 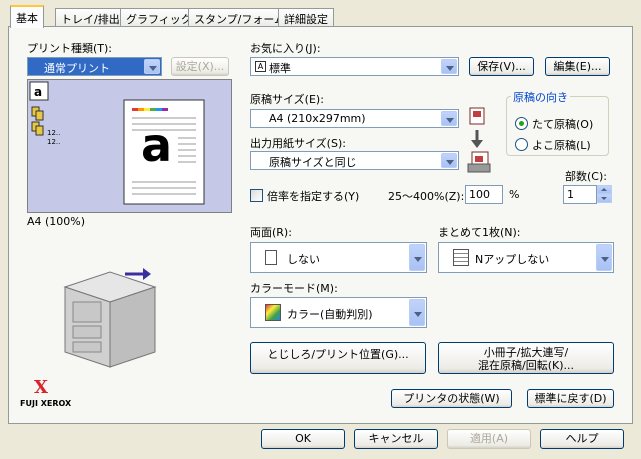 I want to click on scale-label: 倍率を指定する(Y), so click(x=313, y=196).